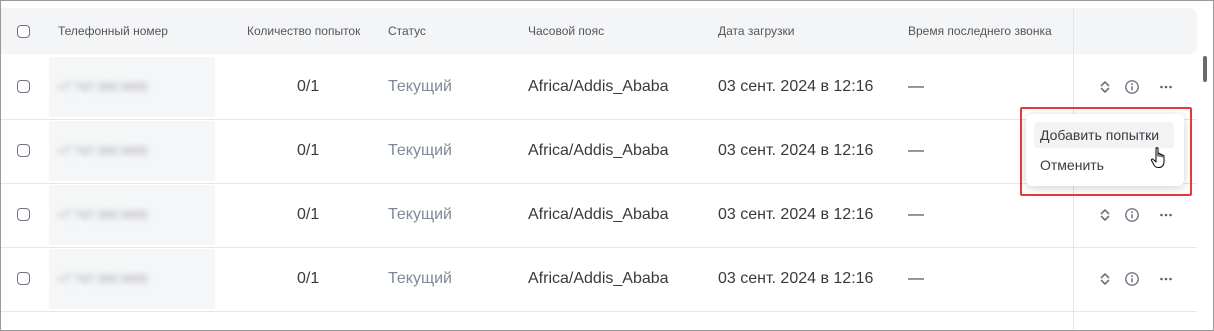  I want to click on header-last-call: Время последнего звонка, so click(980, 31).